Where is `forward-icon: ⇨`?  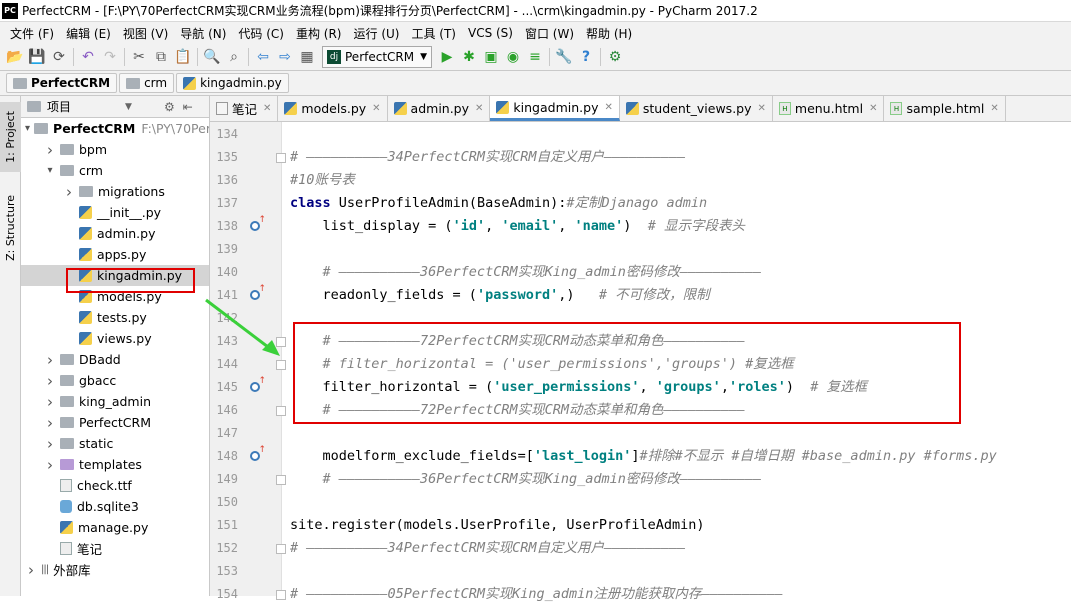 forward-icon: ⇨ is located at coordinates (285, 57).